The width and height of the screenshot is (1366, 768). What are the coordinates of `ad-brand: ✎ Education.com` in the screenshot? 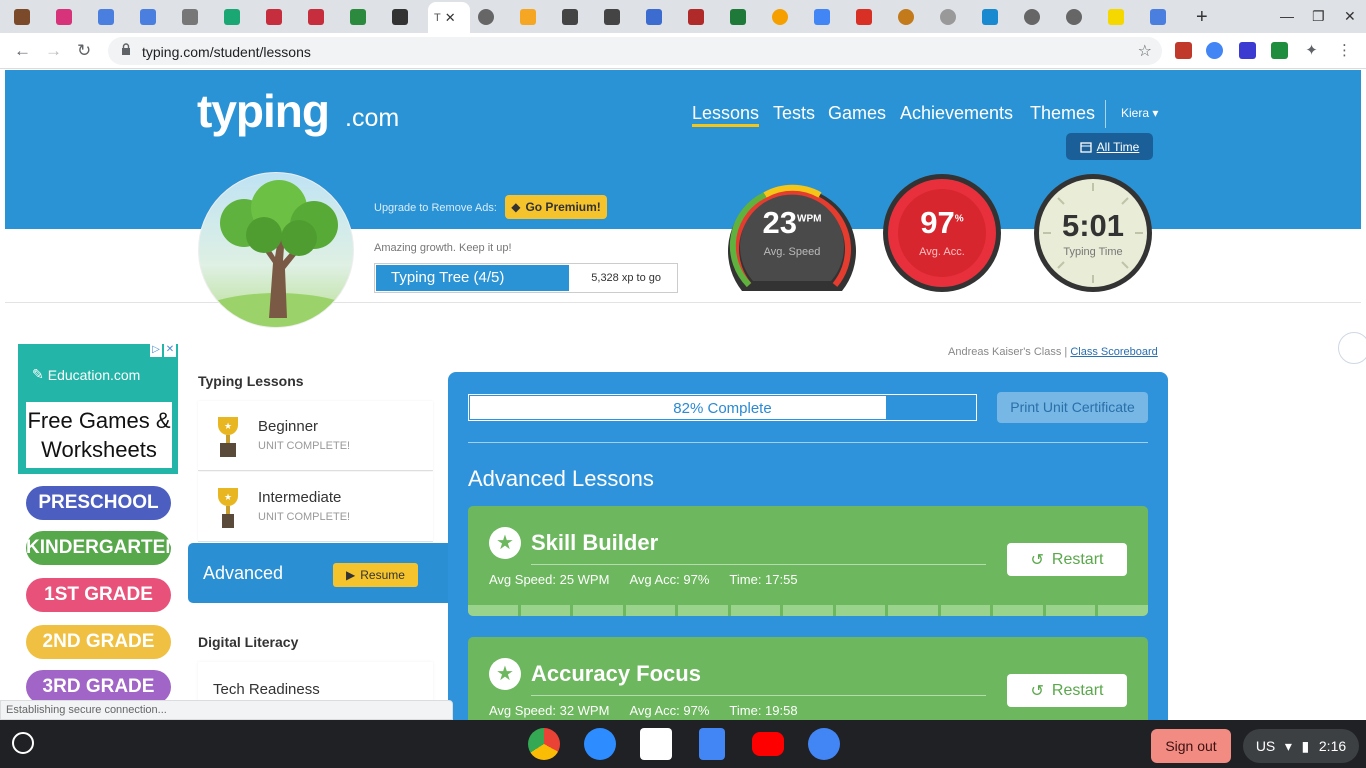 It's located at (86, 374).